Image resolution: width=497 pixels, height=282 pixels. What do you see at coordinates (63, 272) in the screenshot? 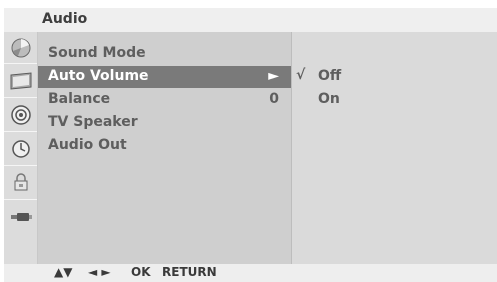
I see `up-down-arrows-icon: ▲▼` at bounding box center [63, 272].